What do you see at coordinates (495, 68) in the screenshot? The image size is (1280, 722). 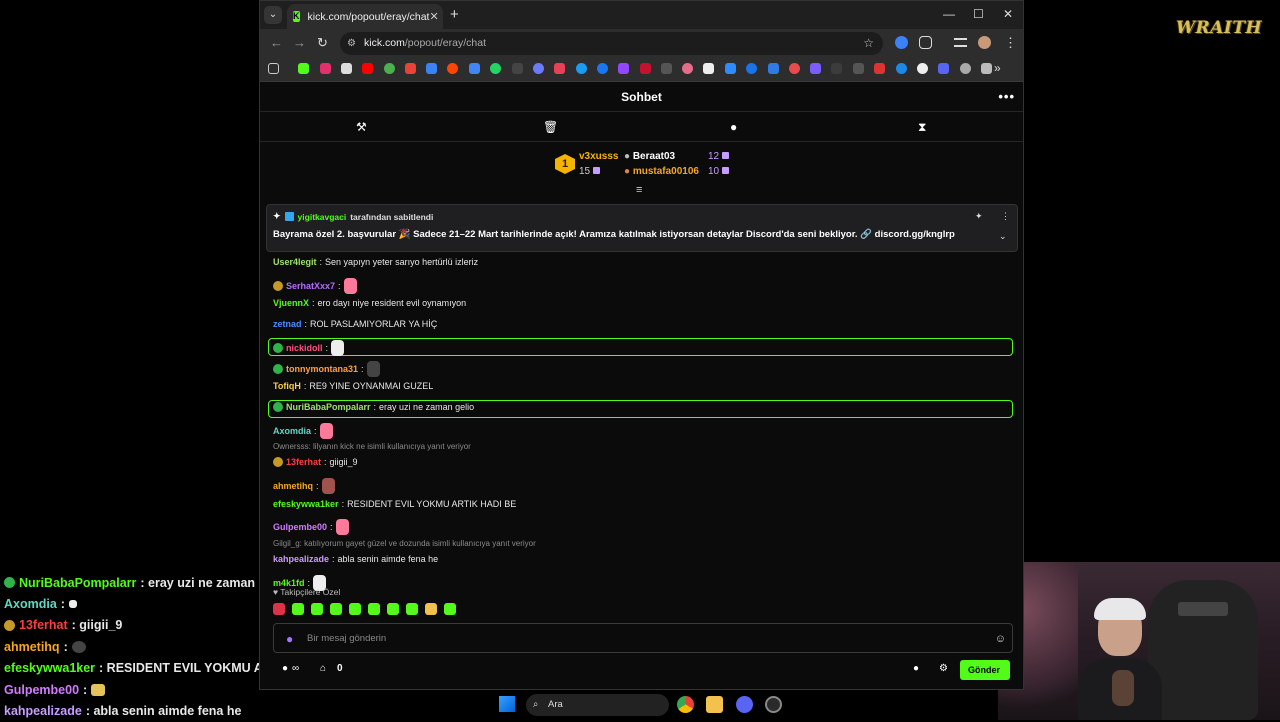 I see `whatsapp-bookmark-icon` at bounding box center [495, 68].